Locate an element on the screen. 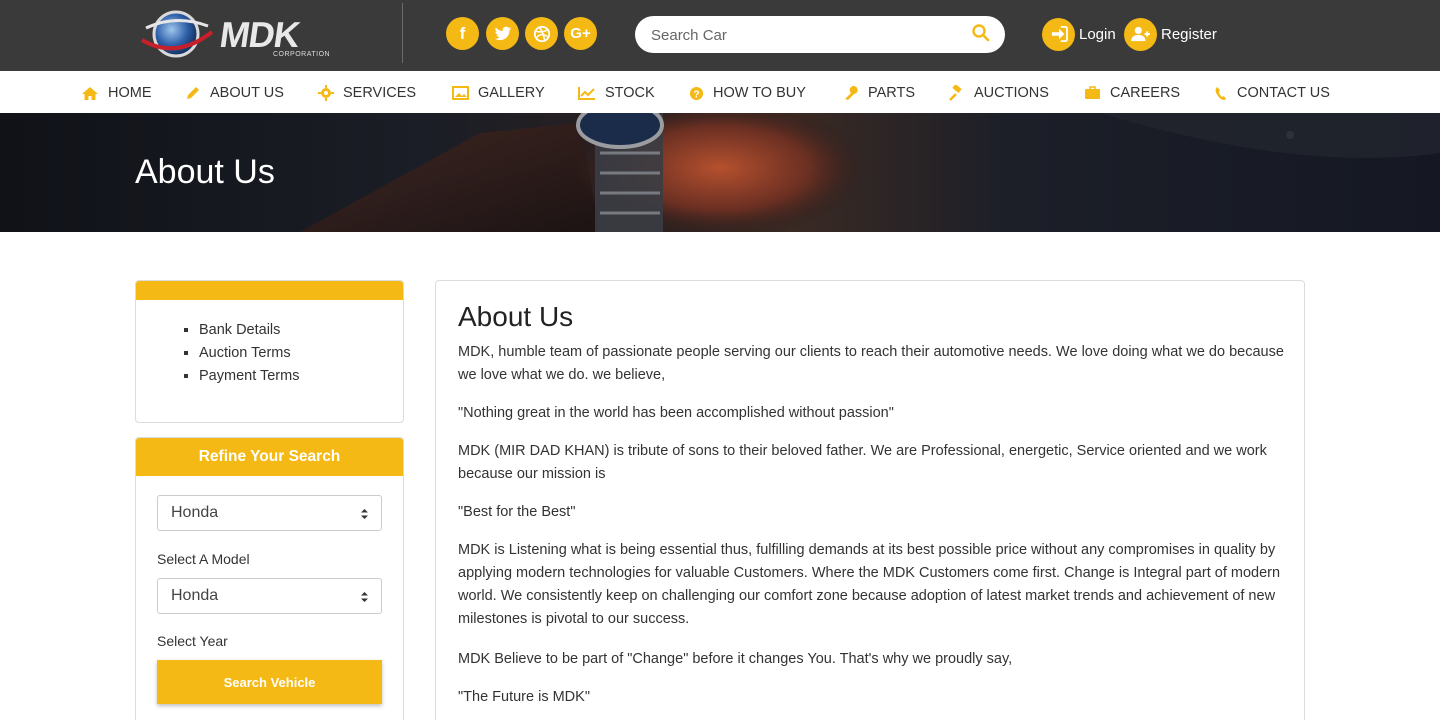 Image resolution: width=1440 pixels, height=720 pixels. brand-tagline: CORPORATION is located at coordinates (302, 54).